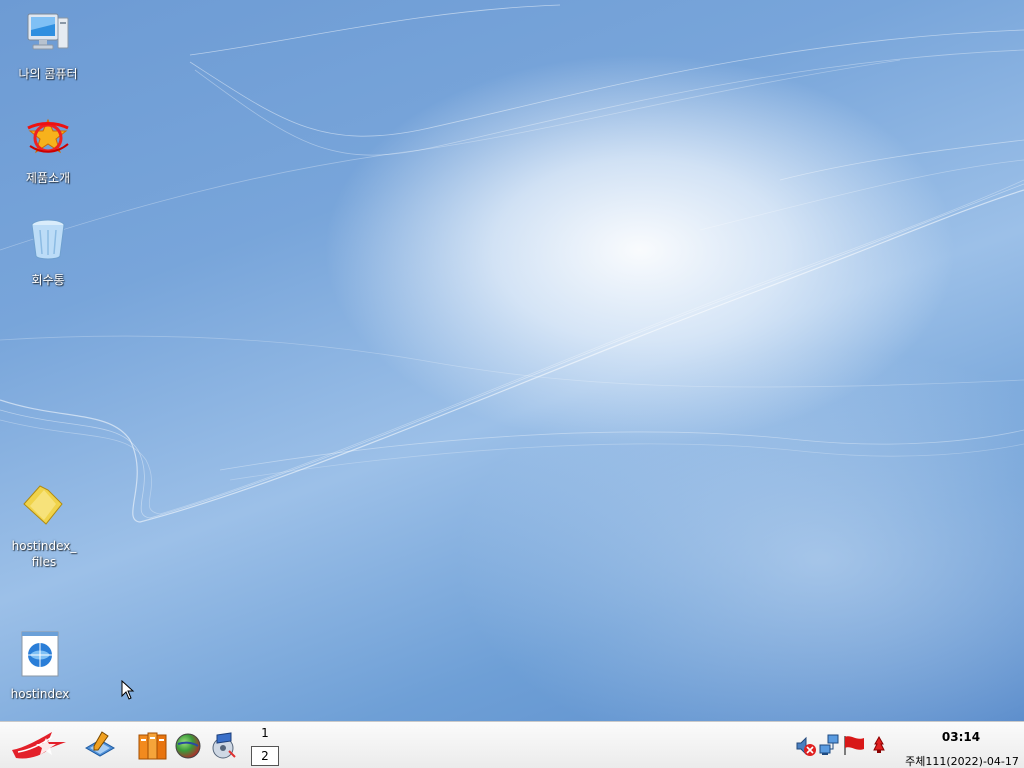 This screenshot has height=768, width=1024. Describe the element at coordinates (40, 694) in the screenshot. I see `desktop-icon-label: hostindex` at that location.